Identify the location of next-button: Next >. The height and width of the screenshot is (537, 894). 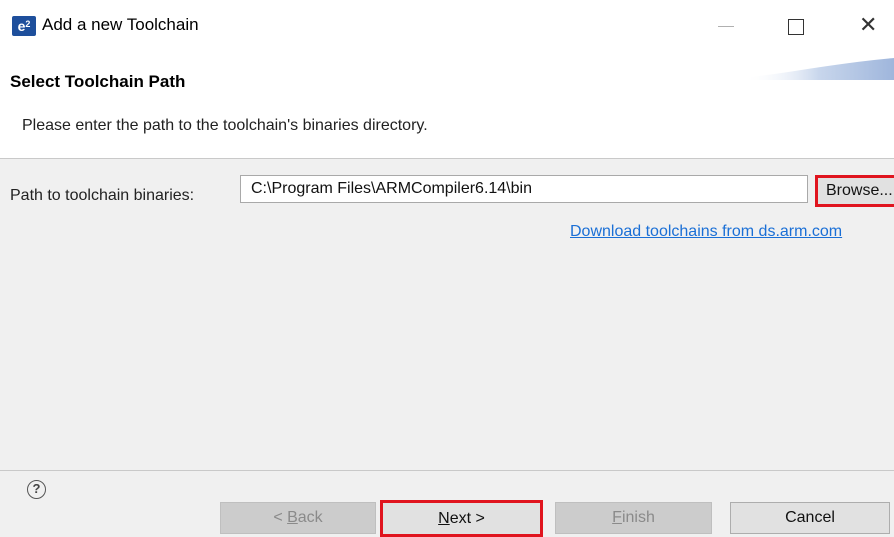
(461, 518).